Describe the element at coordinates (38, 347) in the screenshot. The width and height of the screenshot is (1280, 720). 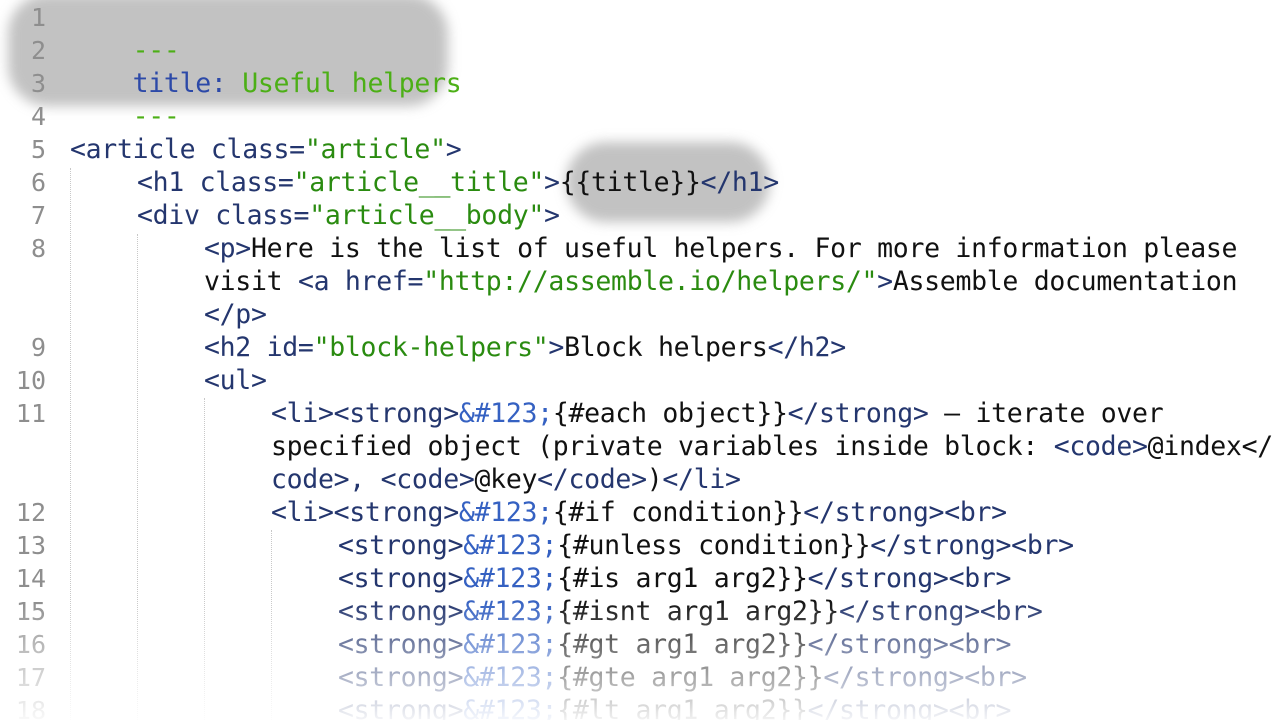
I see `line-number: 9` at that location.